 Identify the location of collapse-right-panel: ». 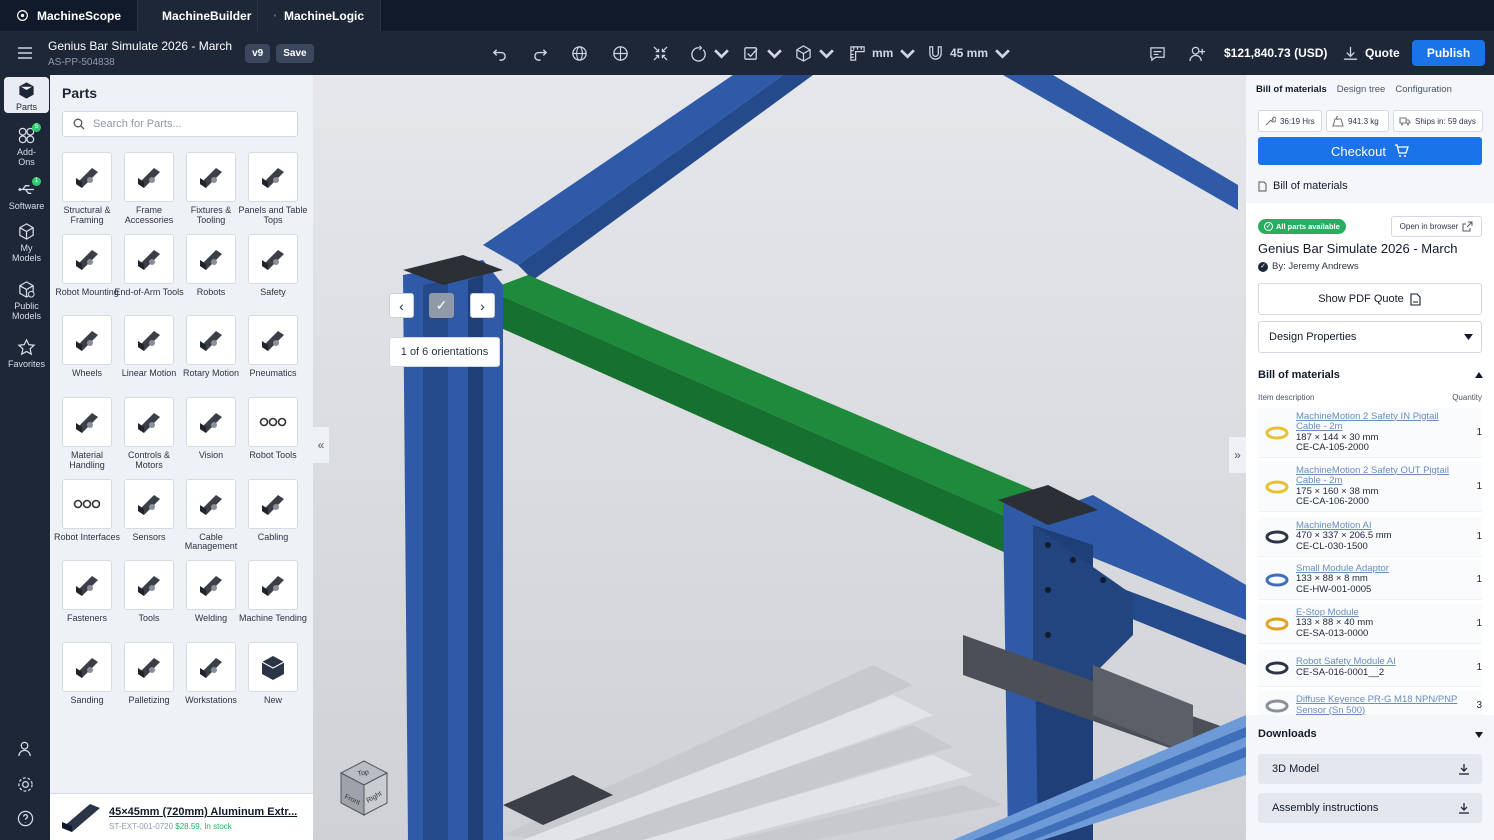
(1237, 455).